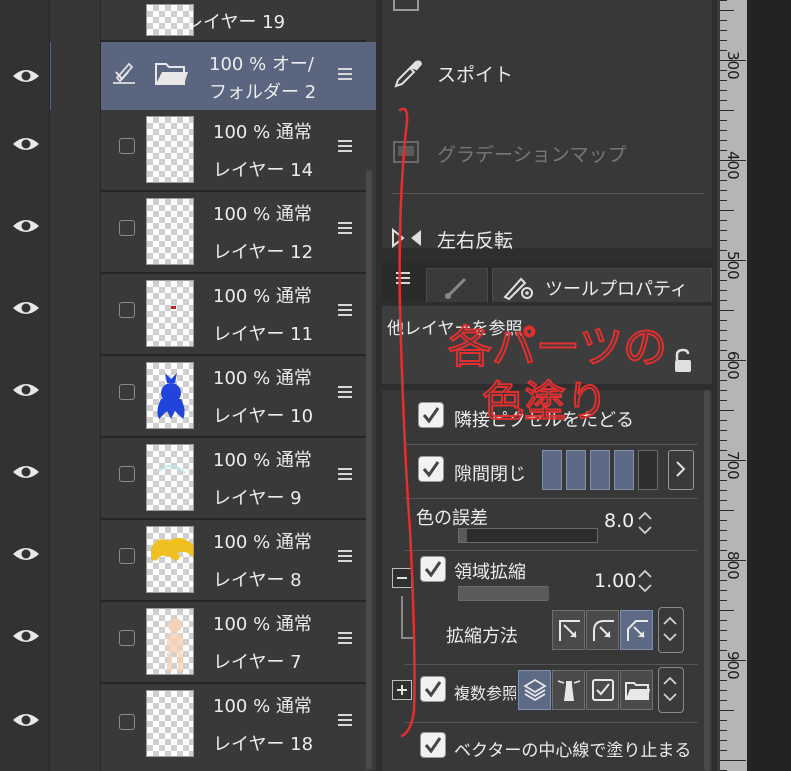  Describe the element at coordinates (402, 690) in the screenshot. I see `expand-button` at that location.